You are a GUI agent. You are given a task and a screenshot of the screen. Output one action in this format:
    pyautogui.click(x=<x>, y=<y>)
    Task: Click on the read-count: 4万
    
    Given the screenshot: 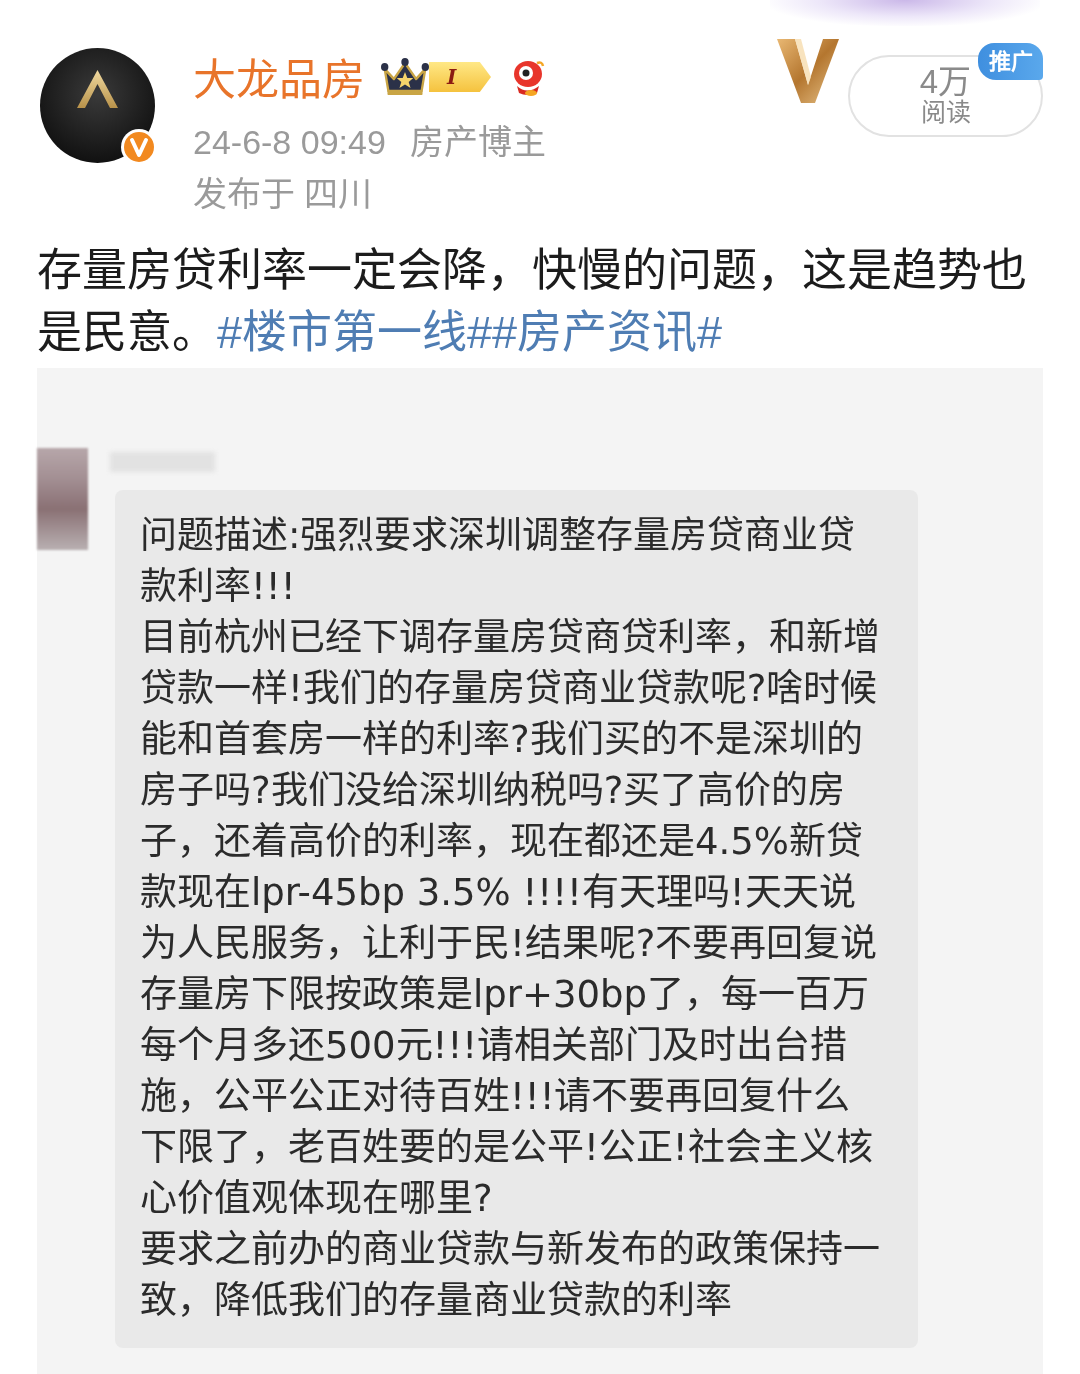 What is the action you would take?
    pyautogui.click(x=945, y=82)
    